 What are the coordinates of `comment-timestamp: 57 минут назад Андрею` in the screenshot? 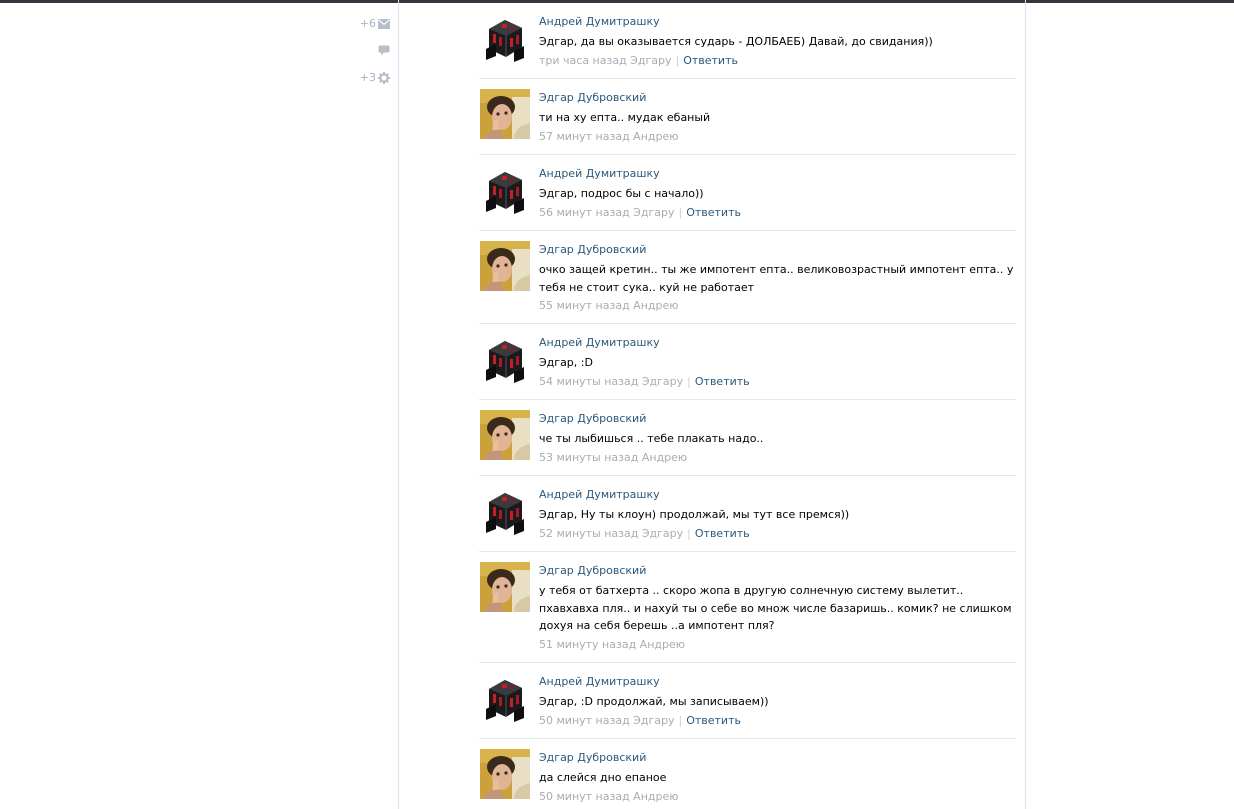 It's located at (609, 136).